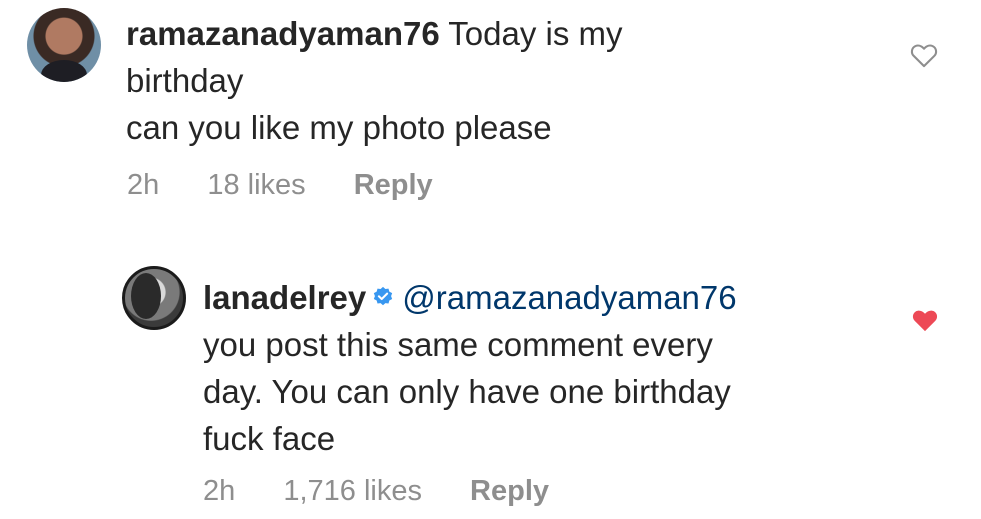  Describe the element at coordinates (569, 297) in the screenshot. I see `mention-link: @ramazanadyaman76` at that location.